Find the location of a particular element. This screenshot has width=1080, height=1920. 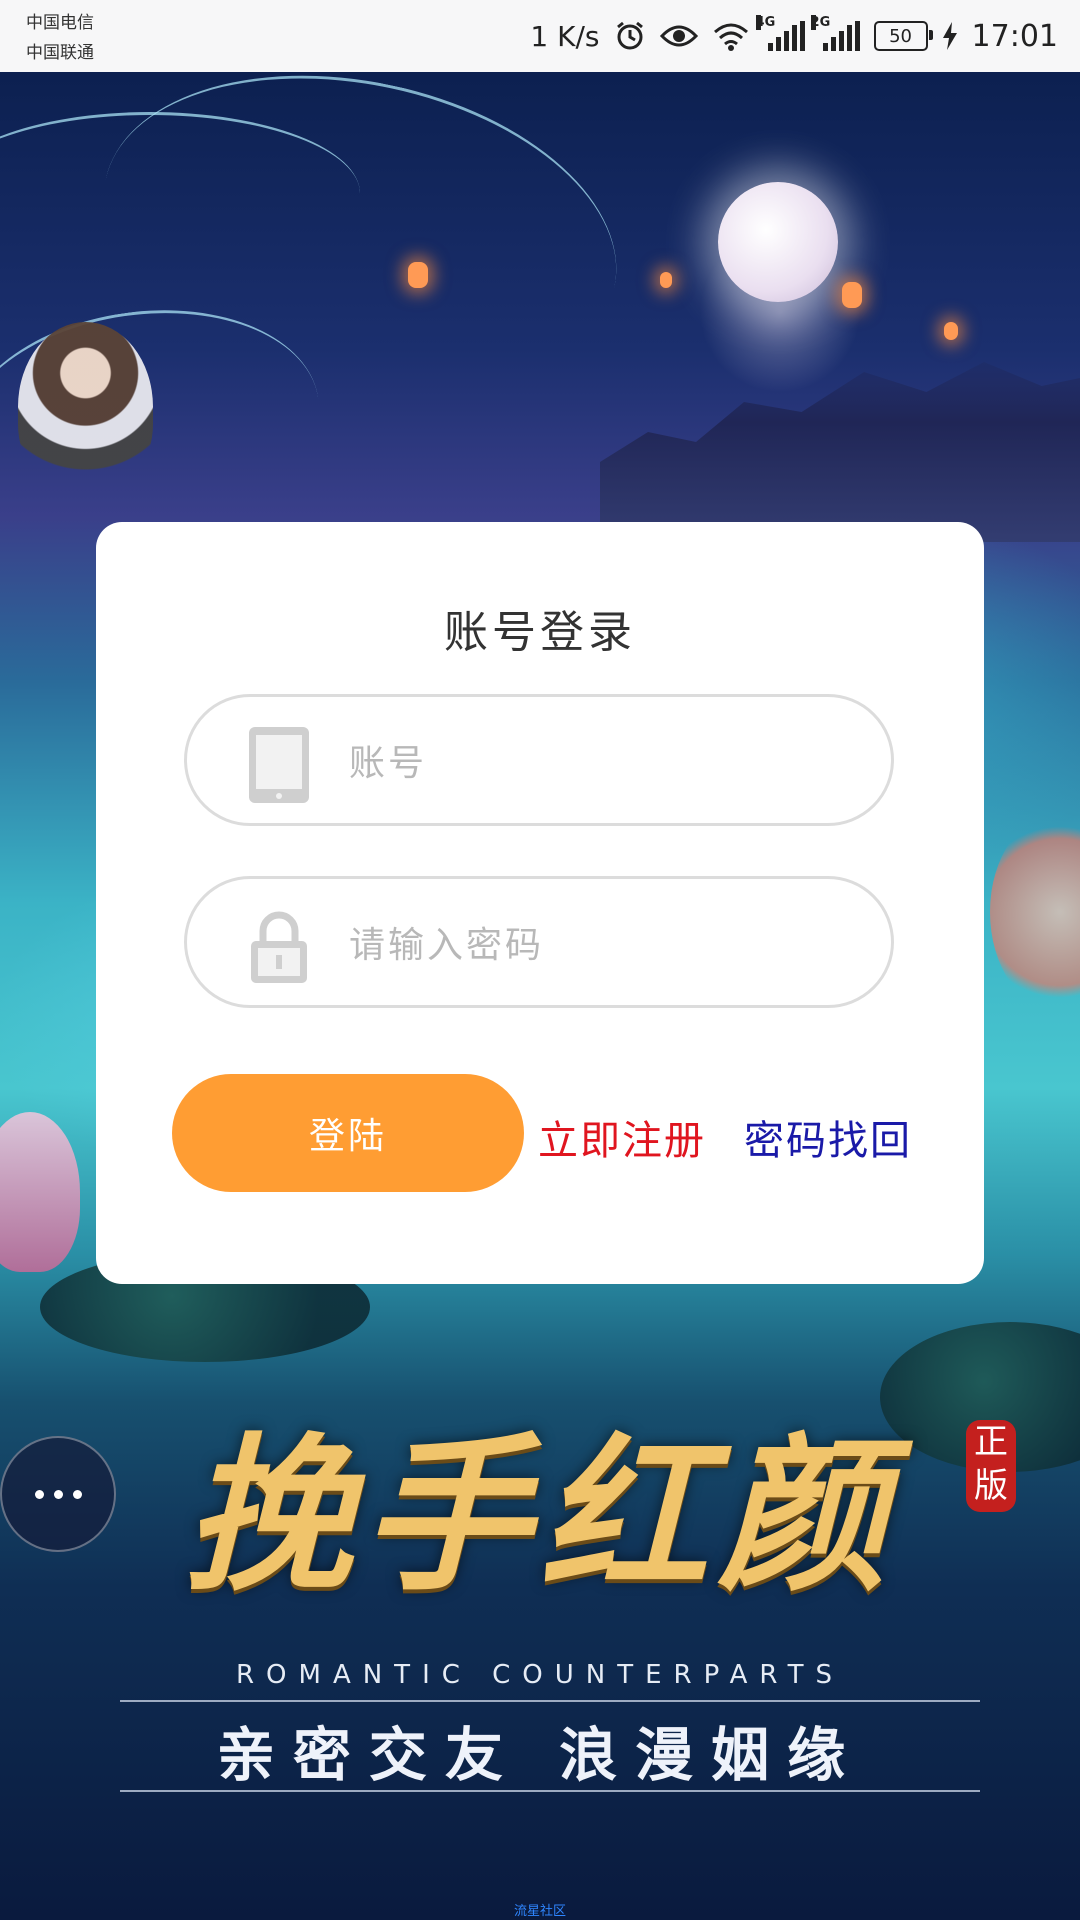

phone-icon is located at coordinates (279, 765).